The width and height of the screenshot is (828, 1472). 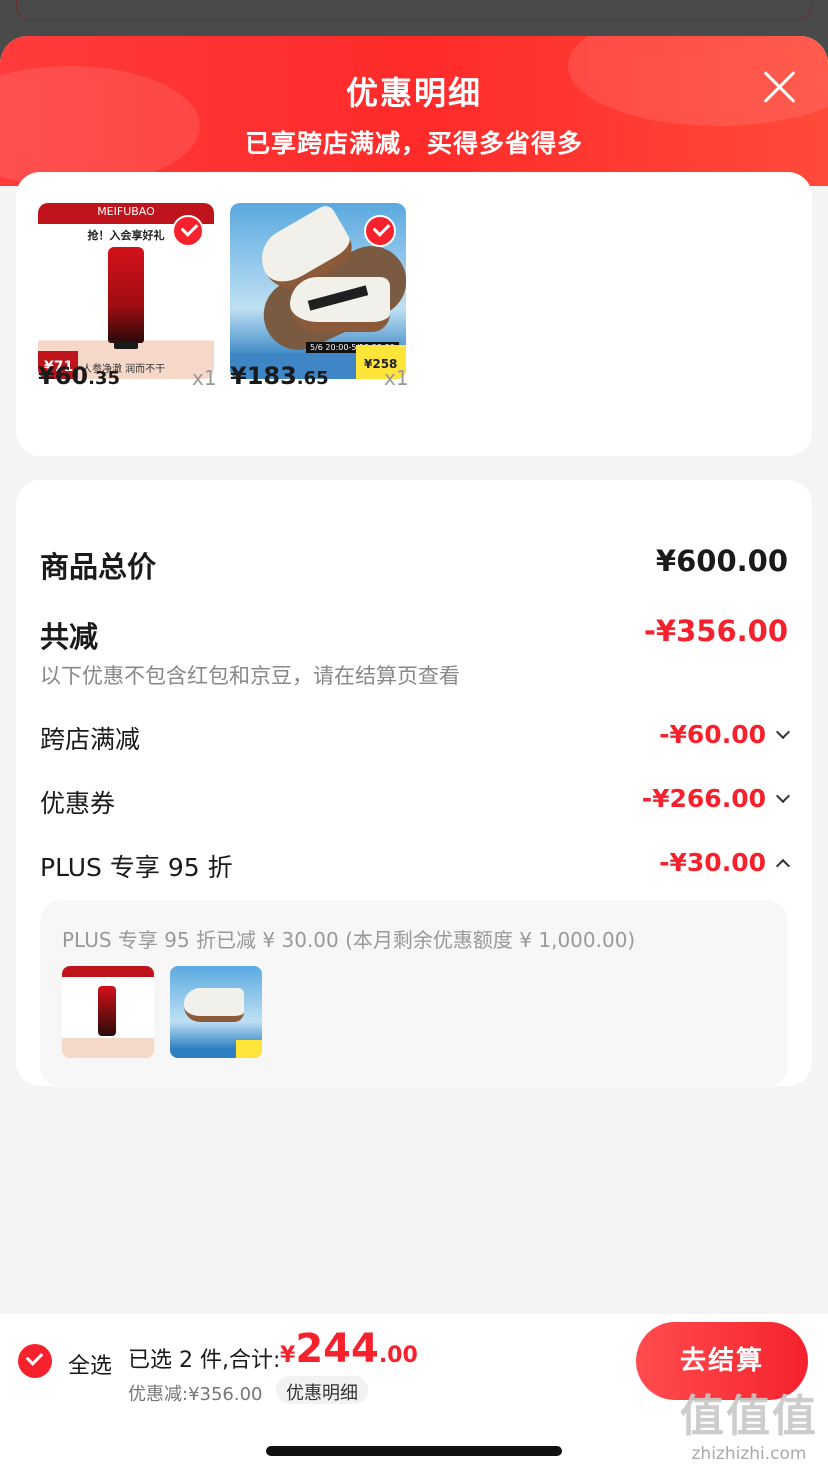 What do you see at coordinates (204, 1360) in the screenshot?
I see `selected-count-text: 已选 2 件,合计:` at bounding box center [204, 1360].